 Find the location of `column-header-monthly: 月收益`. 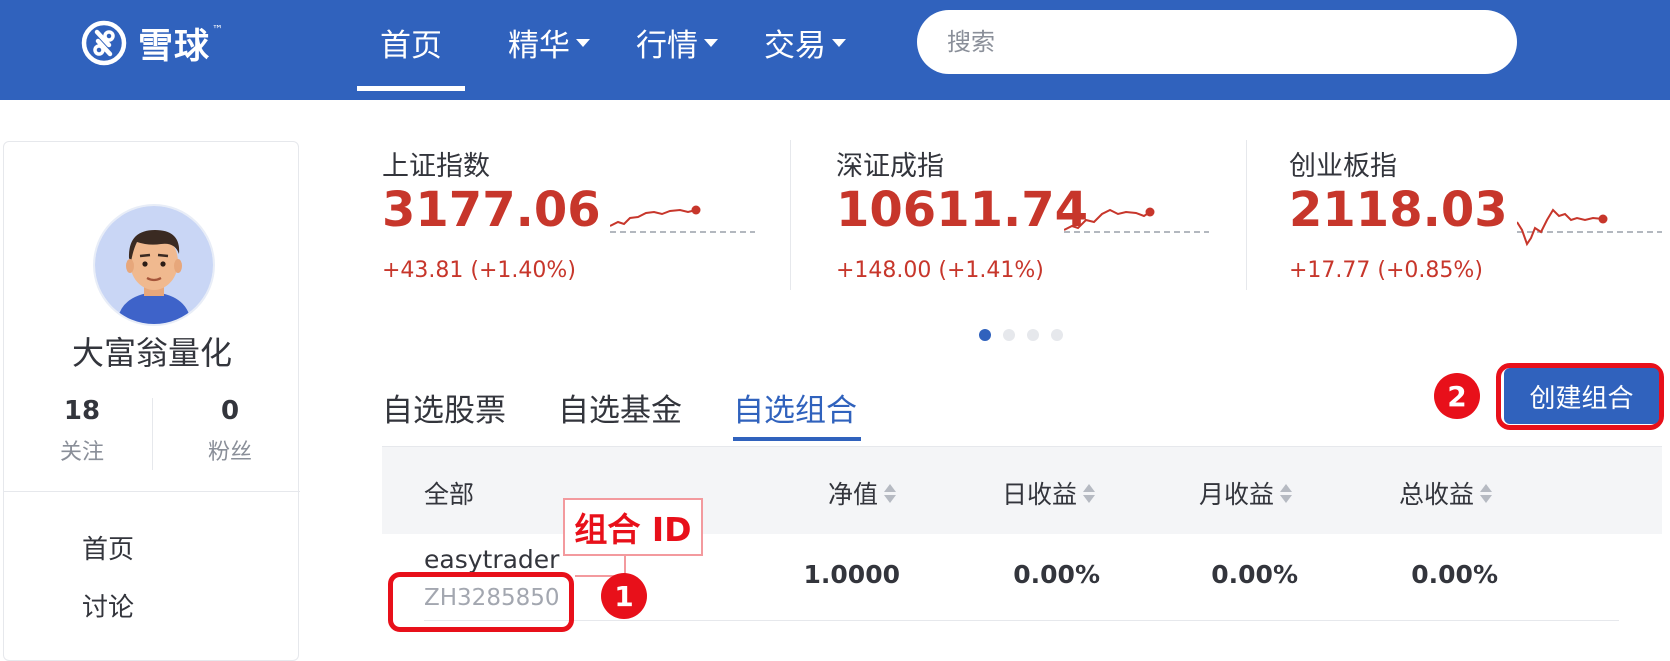

column-header-monthly: 月收益 is located at coordinates (1246, 493).